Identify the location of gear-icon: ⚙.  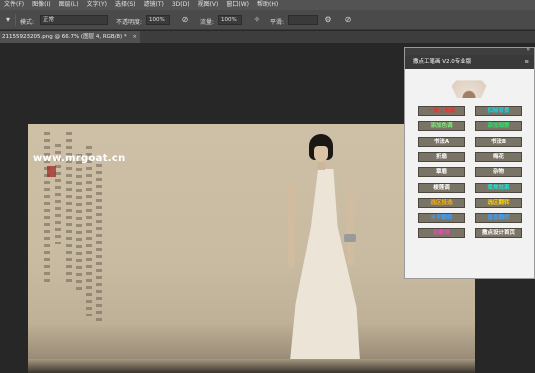
(328, 20).